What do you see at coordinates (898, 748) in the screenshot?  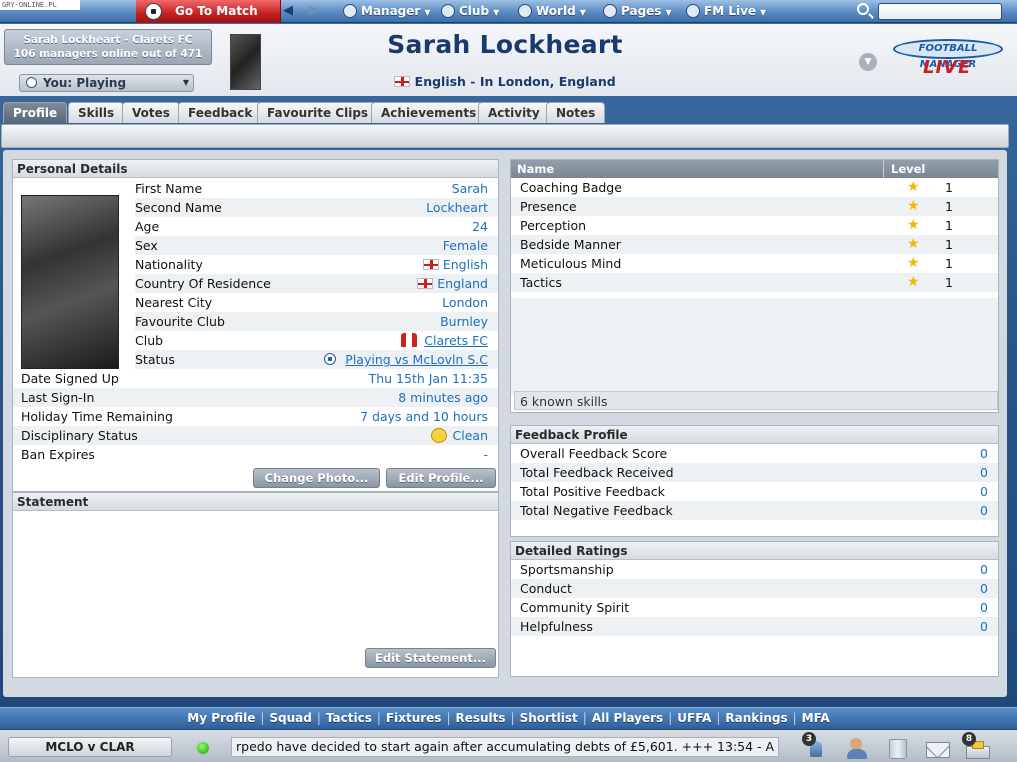 I see `trash-icon` at bounding box center [898, 748].